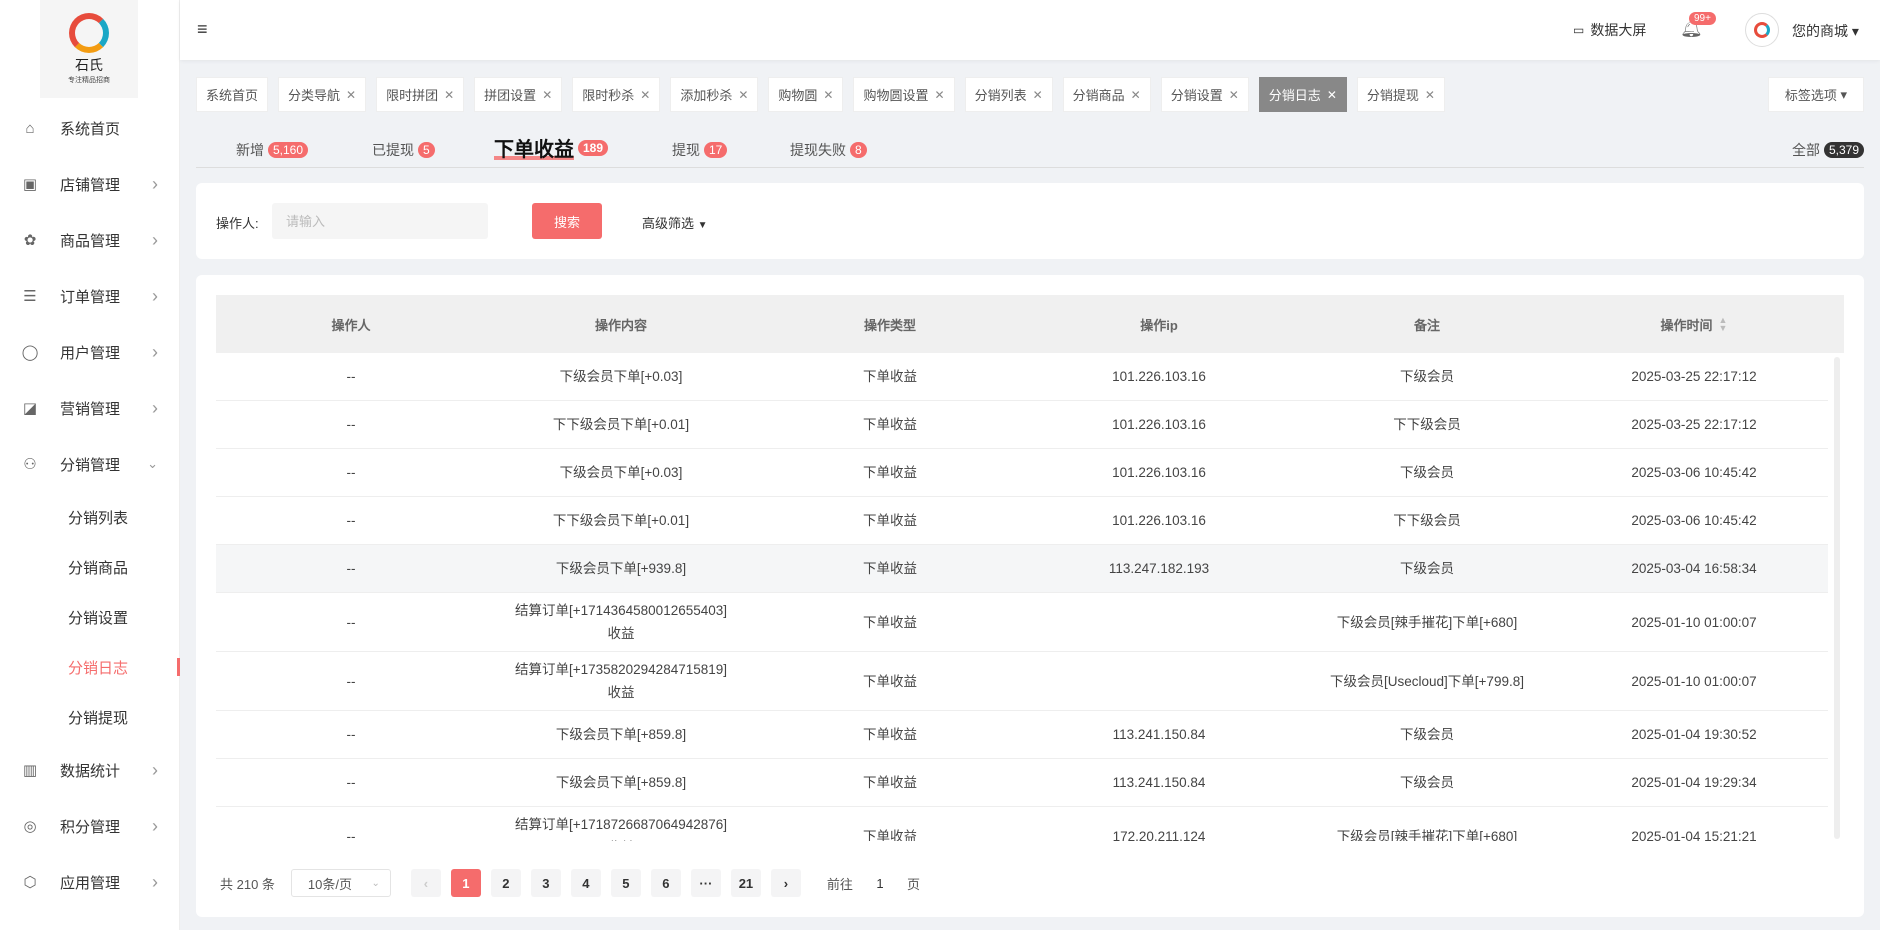 The height and width of the screenshot is (930, 1880). Describe the element at coordinates (288, 150) in the screenshot. I see `status-tab-count: 5,160` at that location.